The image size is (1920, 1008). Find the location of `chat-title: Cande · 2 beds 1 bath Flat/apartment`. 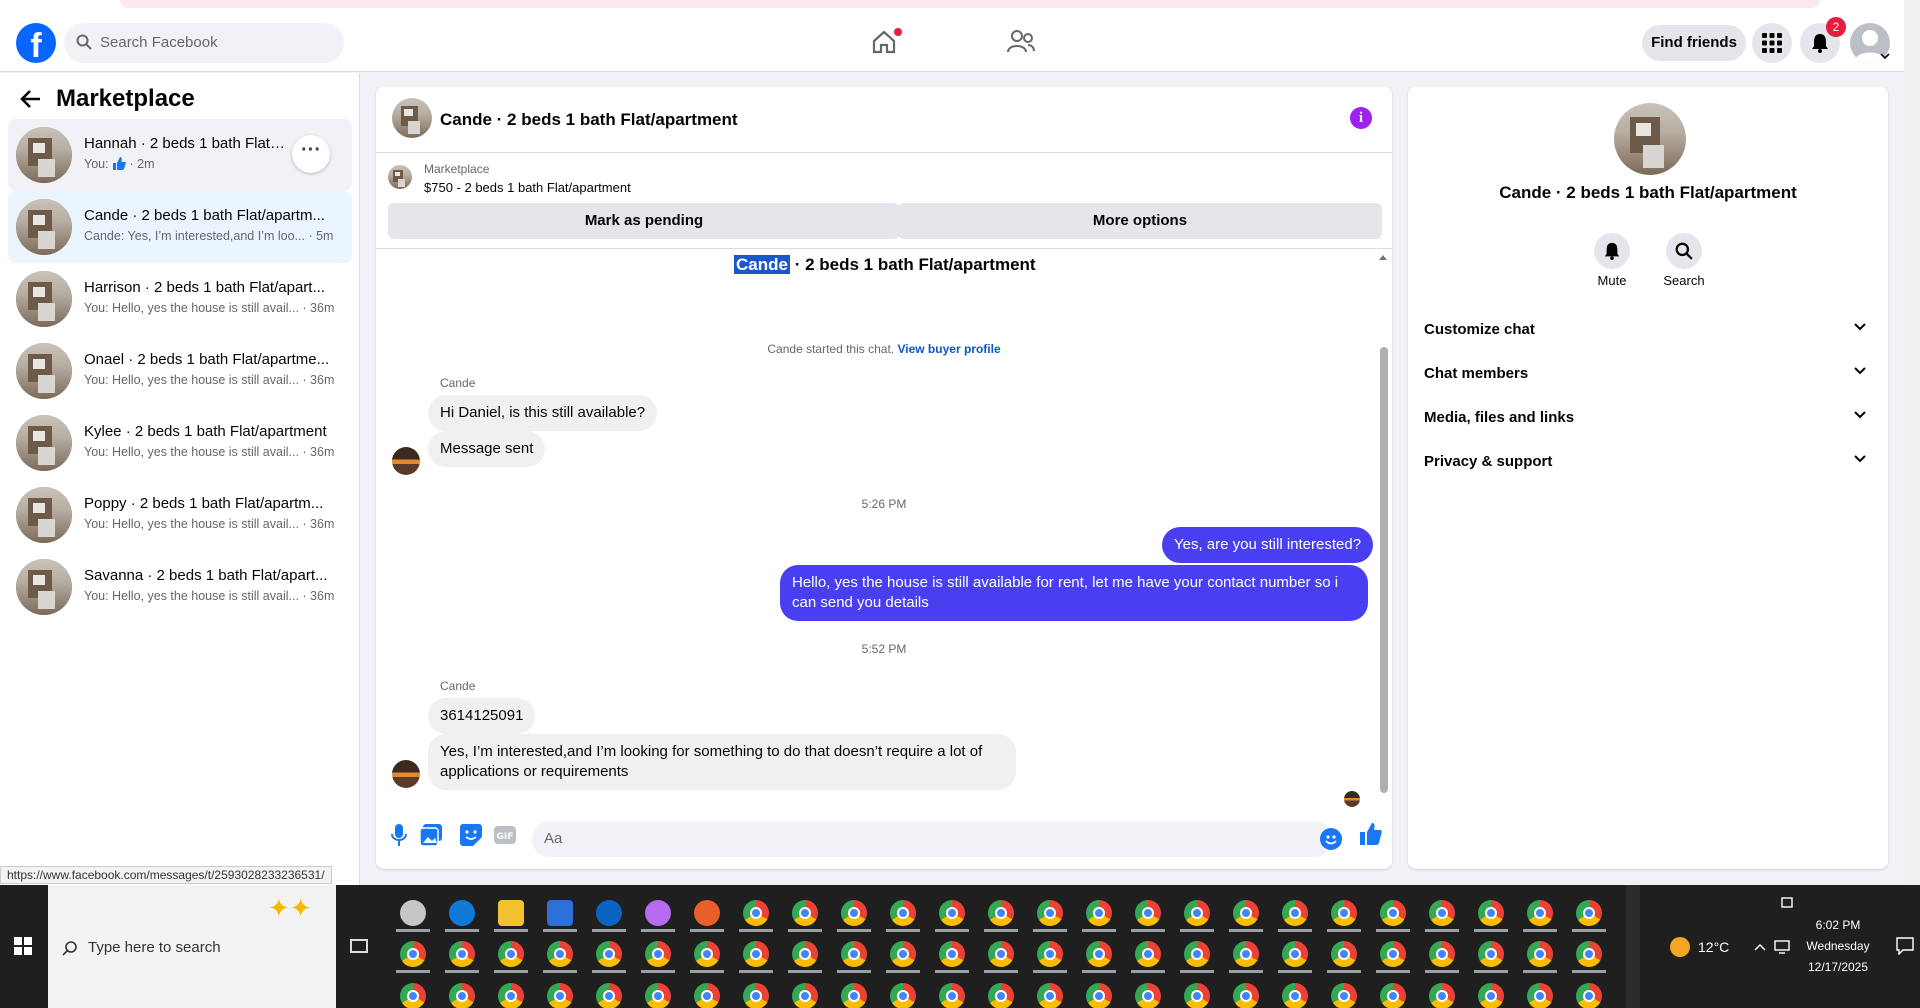

chat-title: Cande · 2 beds 1 bath Flat/apartment is located at coordinates (589, 120).